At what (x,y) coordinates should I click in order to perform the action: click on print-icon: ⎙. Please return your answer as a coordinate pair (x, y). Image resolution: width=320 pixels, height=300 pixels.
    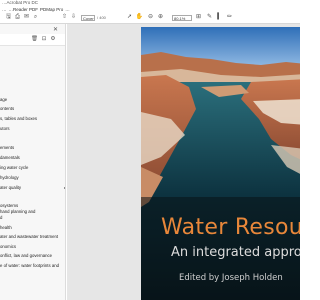
    Looking at the image, I should click on (17, 17).